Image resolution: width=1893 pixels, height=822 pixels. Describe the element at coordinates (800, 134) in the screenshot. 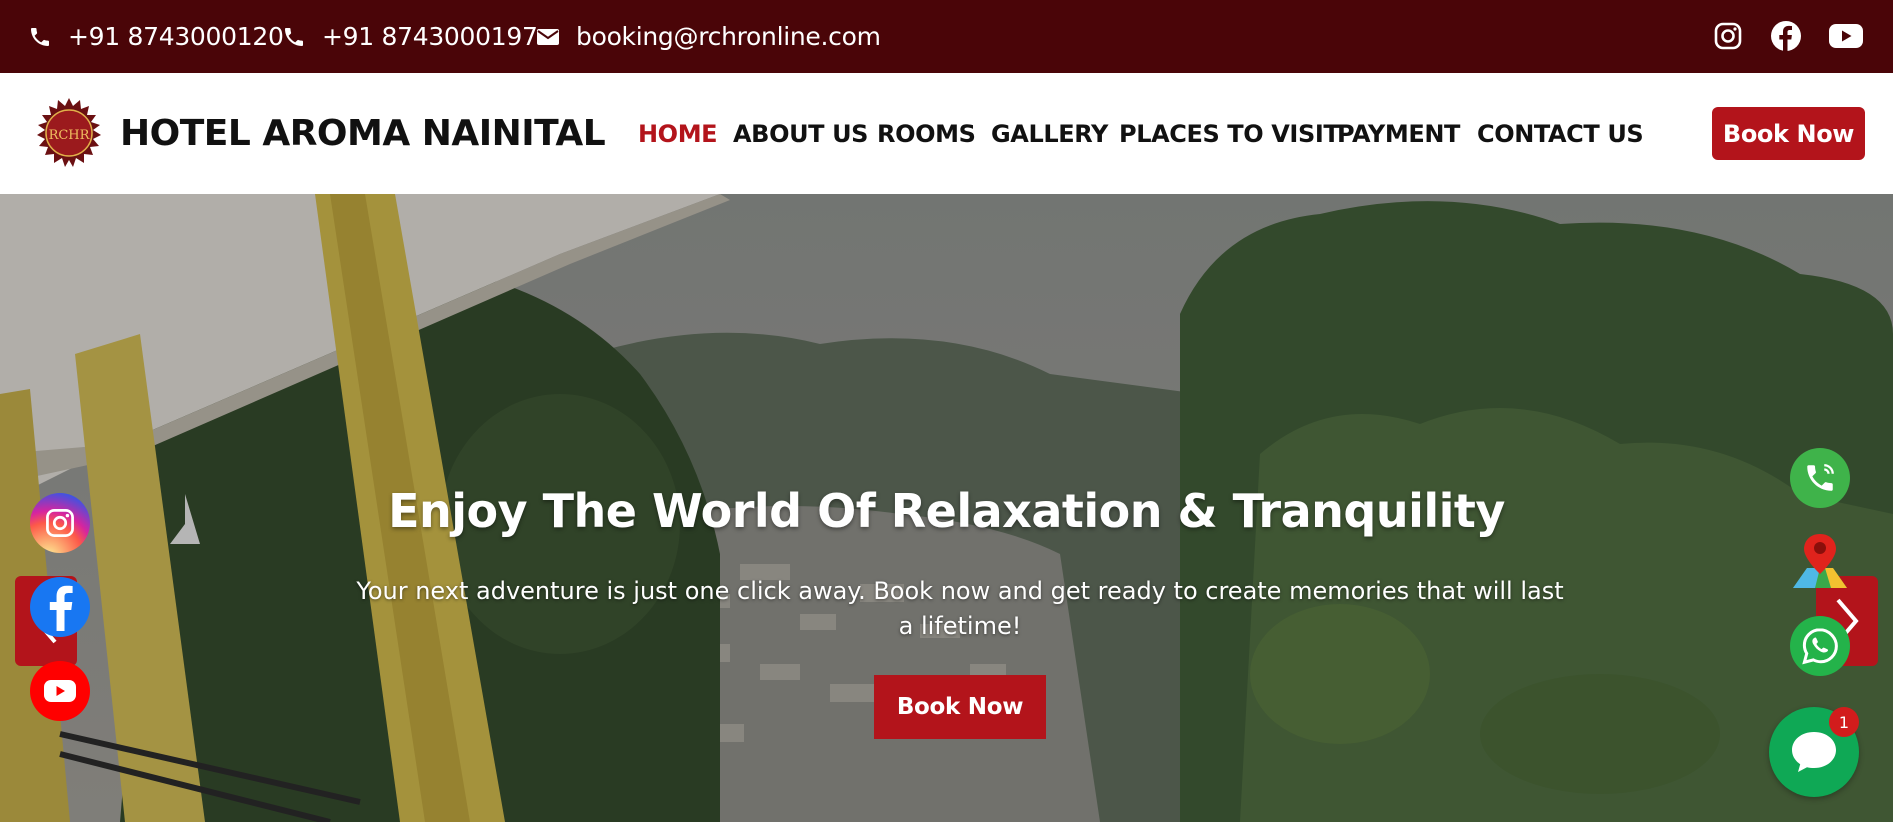

I see `nav-about-us: ABOUT US` at that location.